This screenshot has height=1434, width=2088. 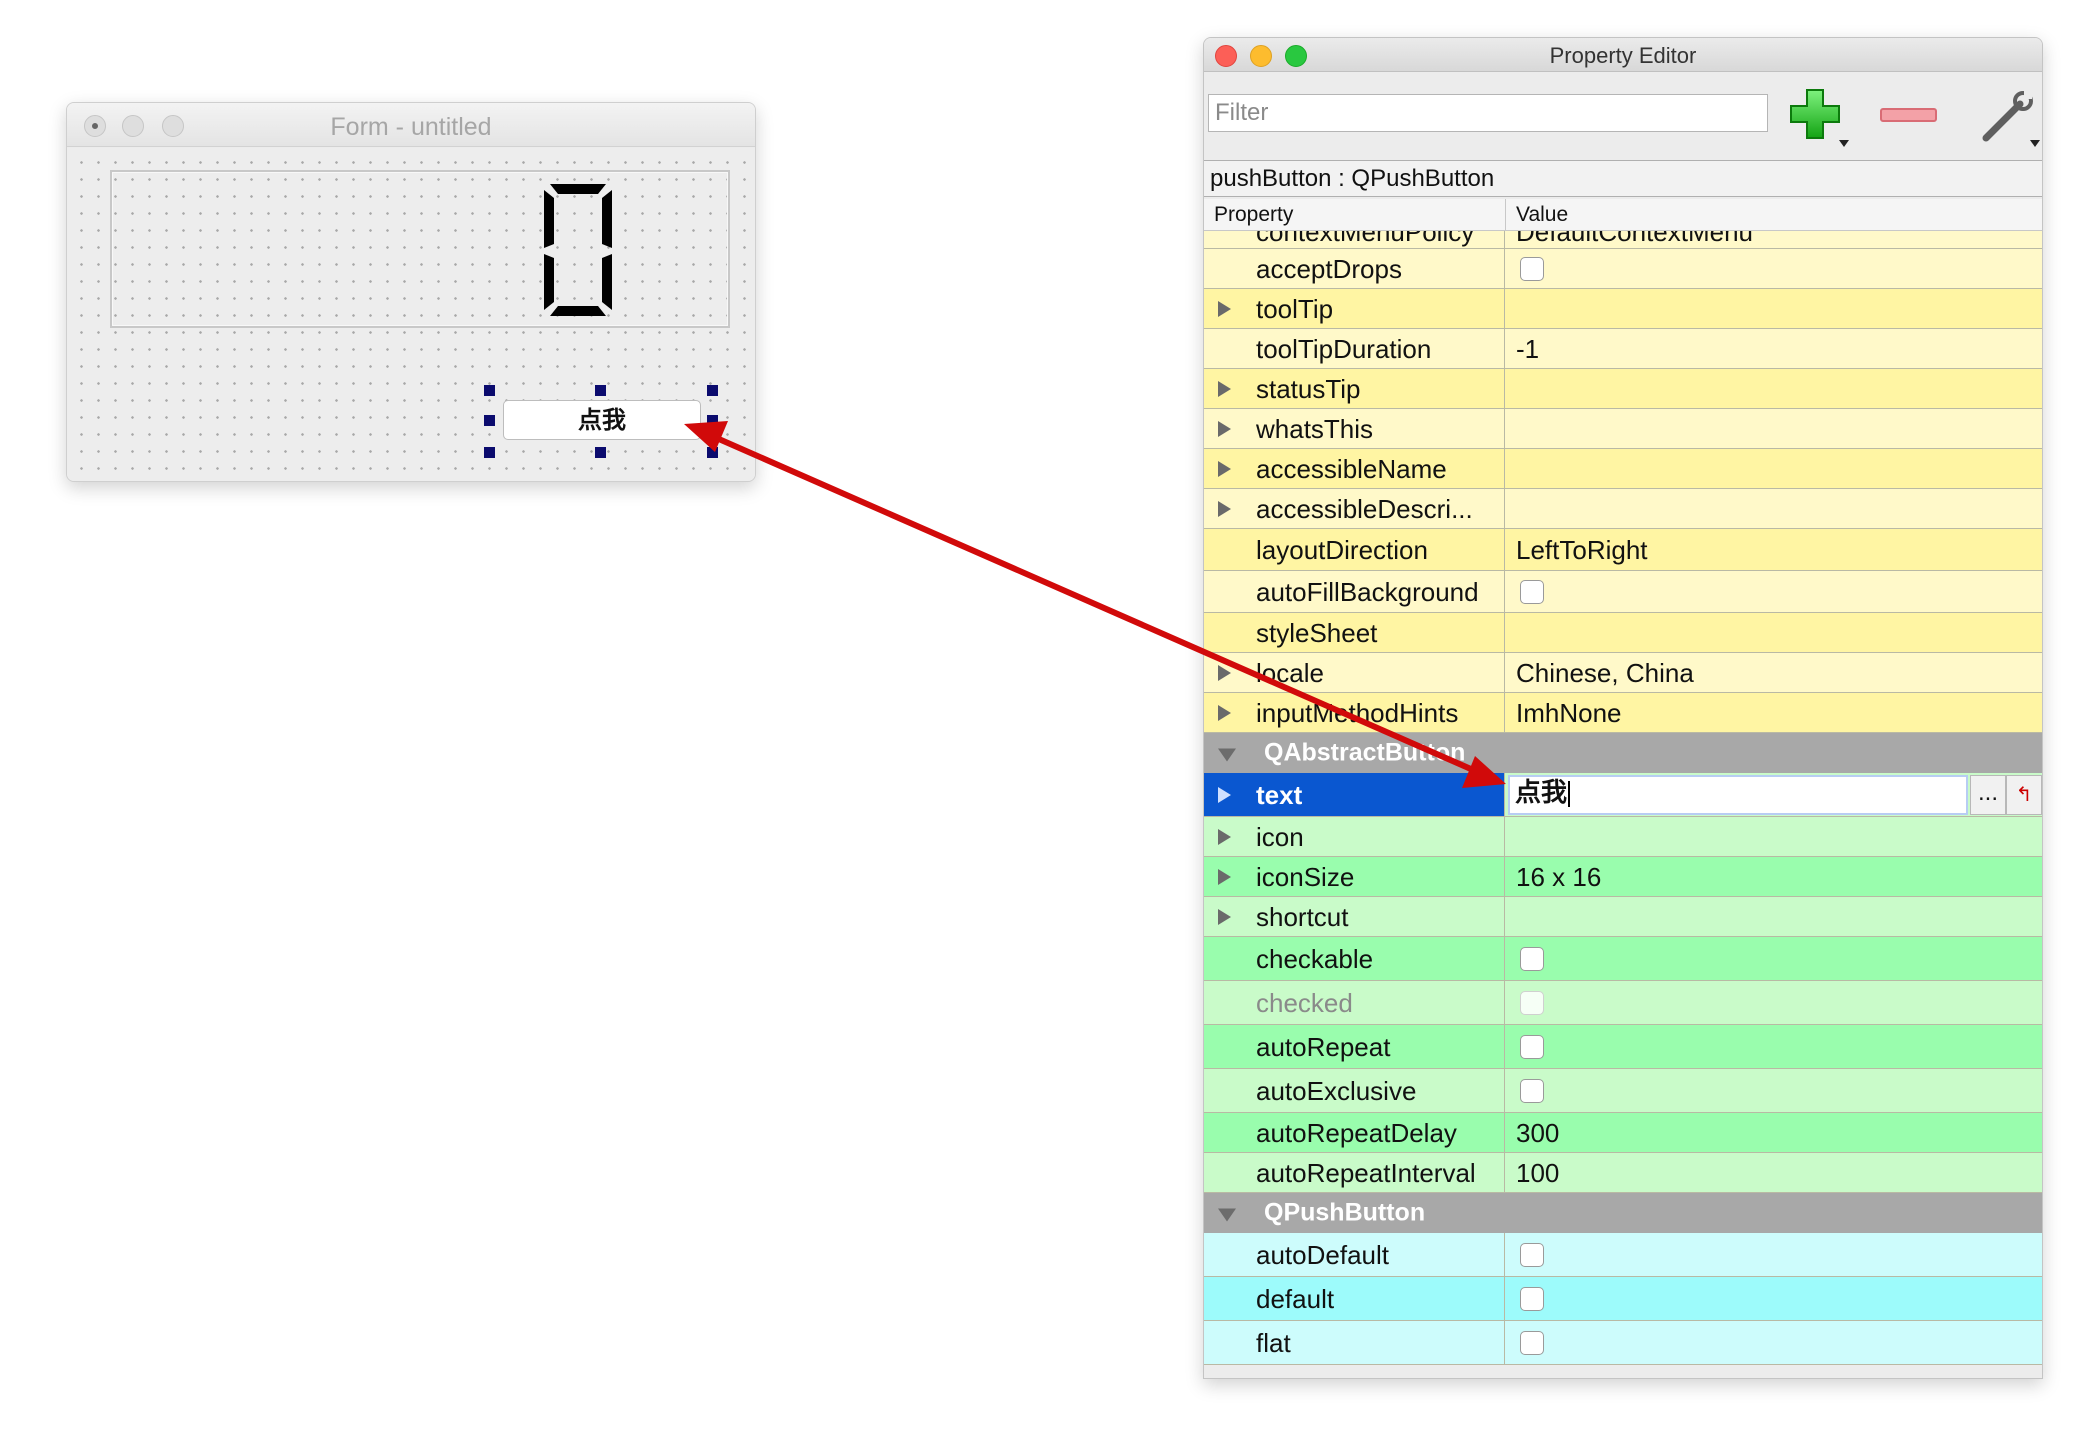 I want to click on form-titlebar: Form - untitled, so click(x=411, y=125).